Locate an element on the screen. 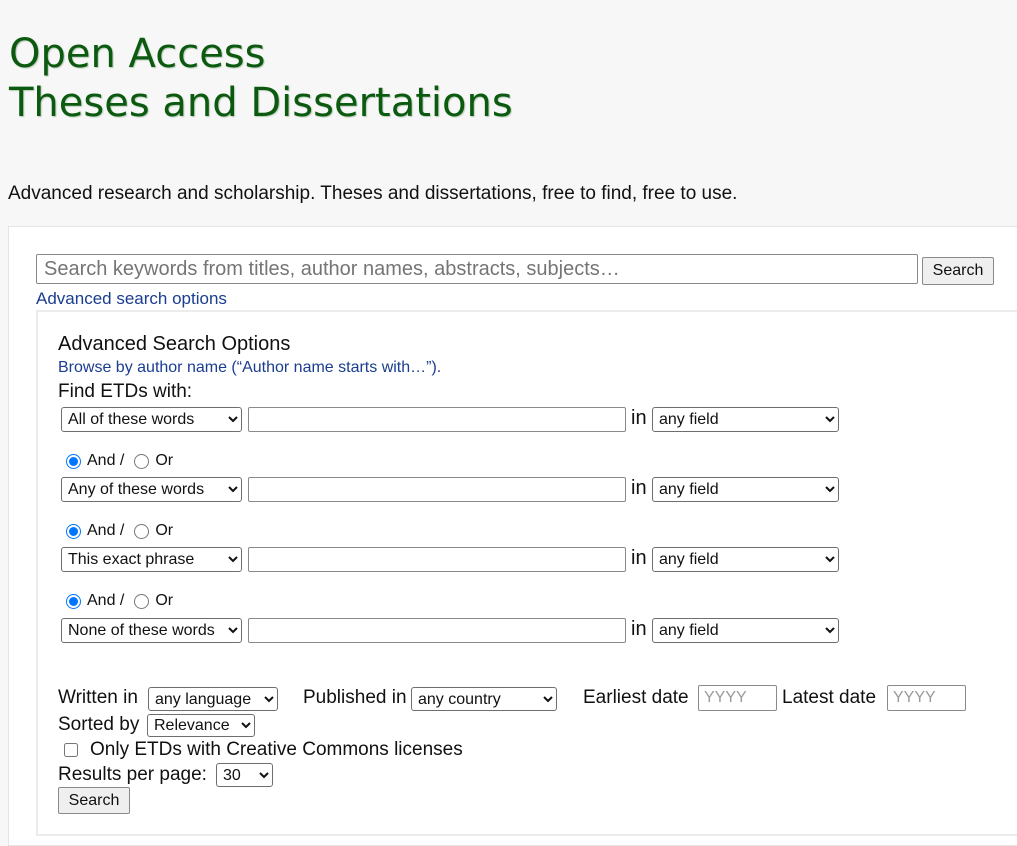 Image resolution: width=1017 pixels, height=846 pixels. field-select-1: any field is located at coordinates (745, 419).